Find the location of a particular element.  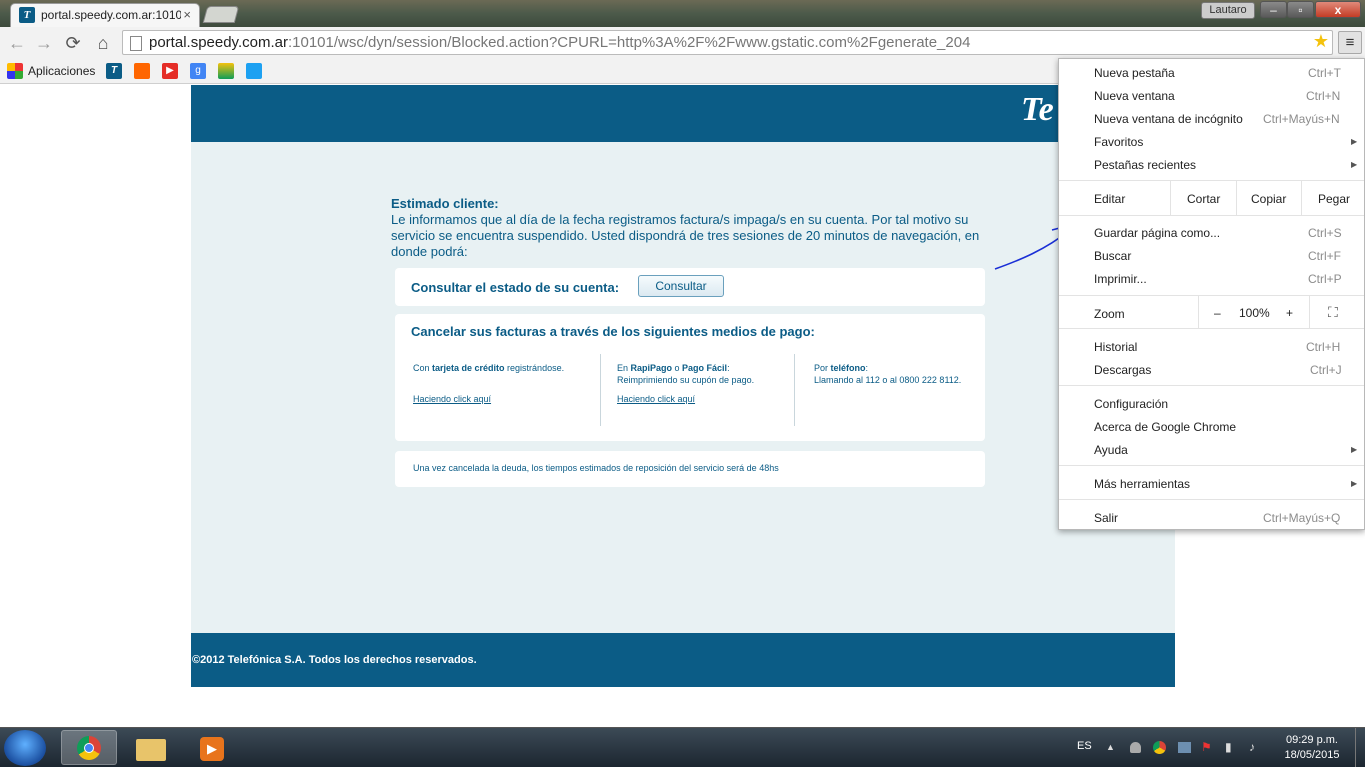

menu-downloads: Descargas is located at coordinates (1122, 370).